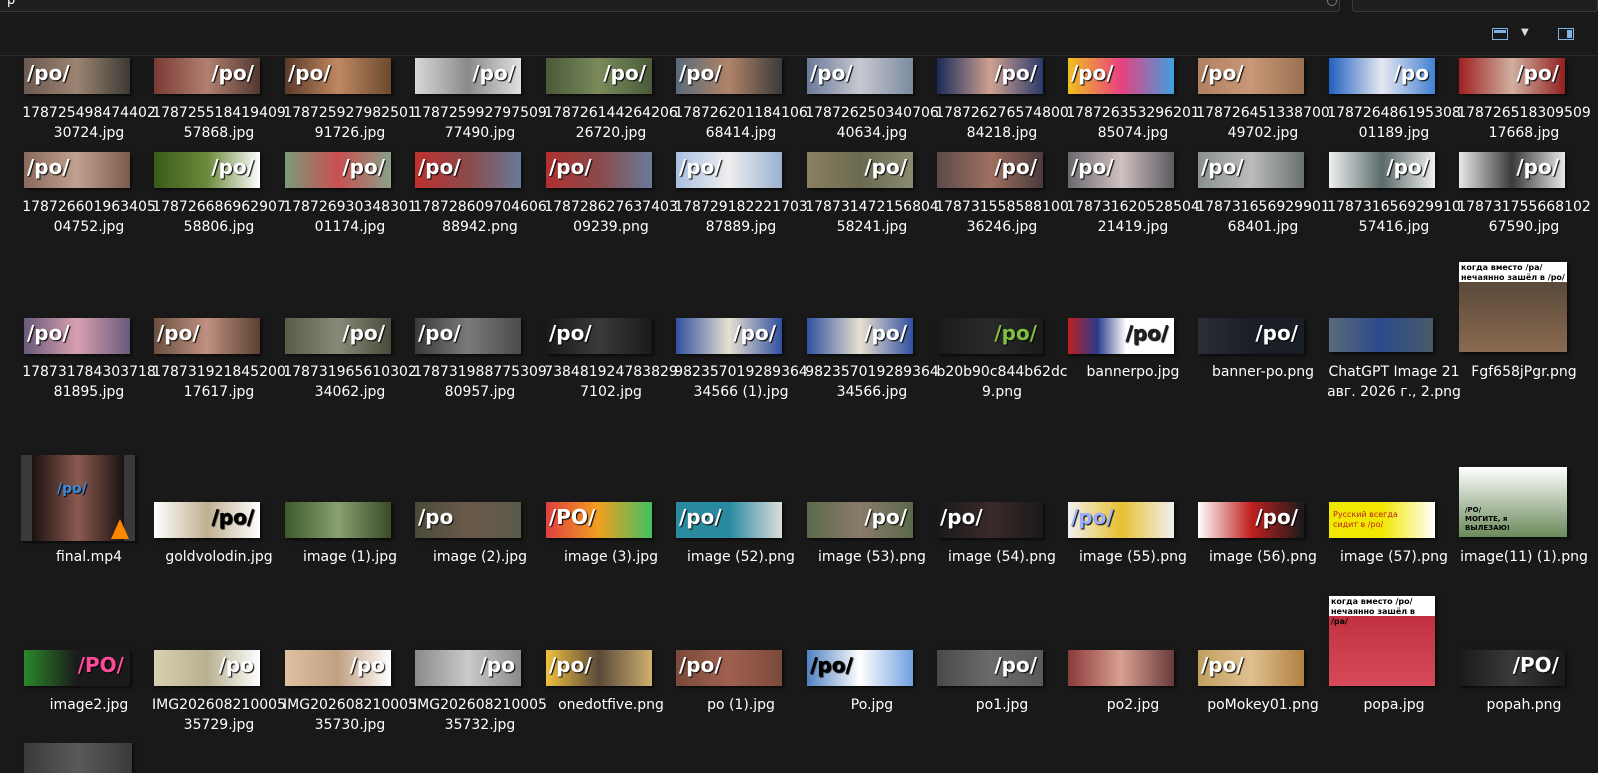 The image size is (1598, 773). Describe the element at coordinates (89, 557) in the screenshot. I see `file-name: final.mp4` at that location.